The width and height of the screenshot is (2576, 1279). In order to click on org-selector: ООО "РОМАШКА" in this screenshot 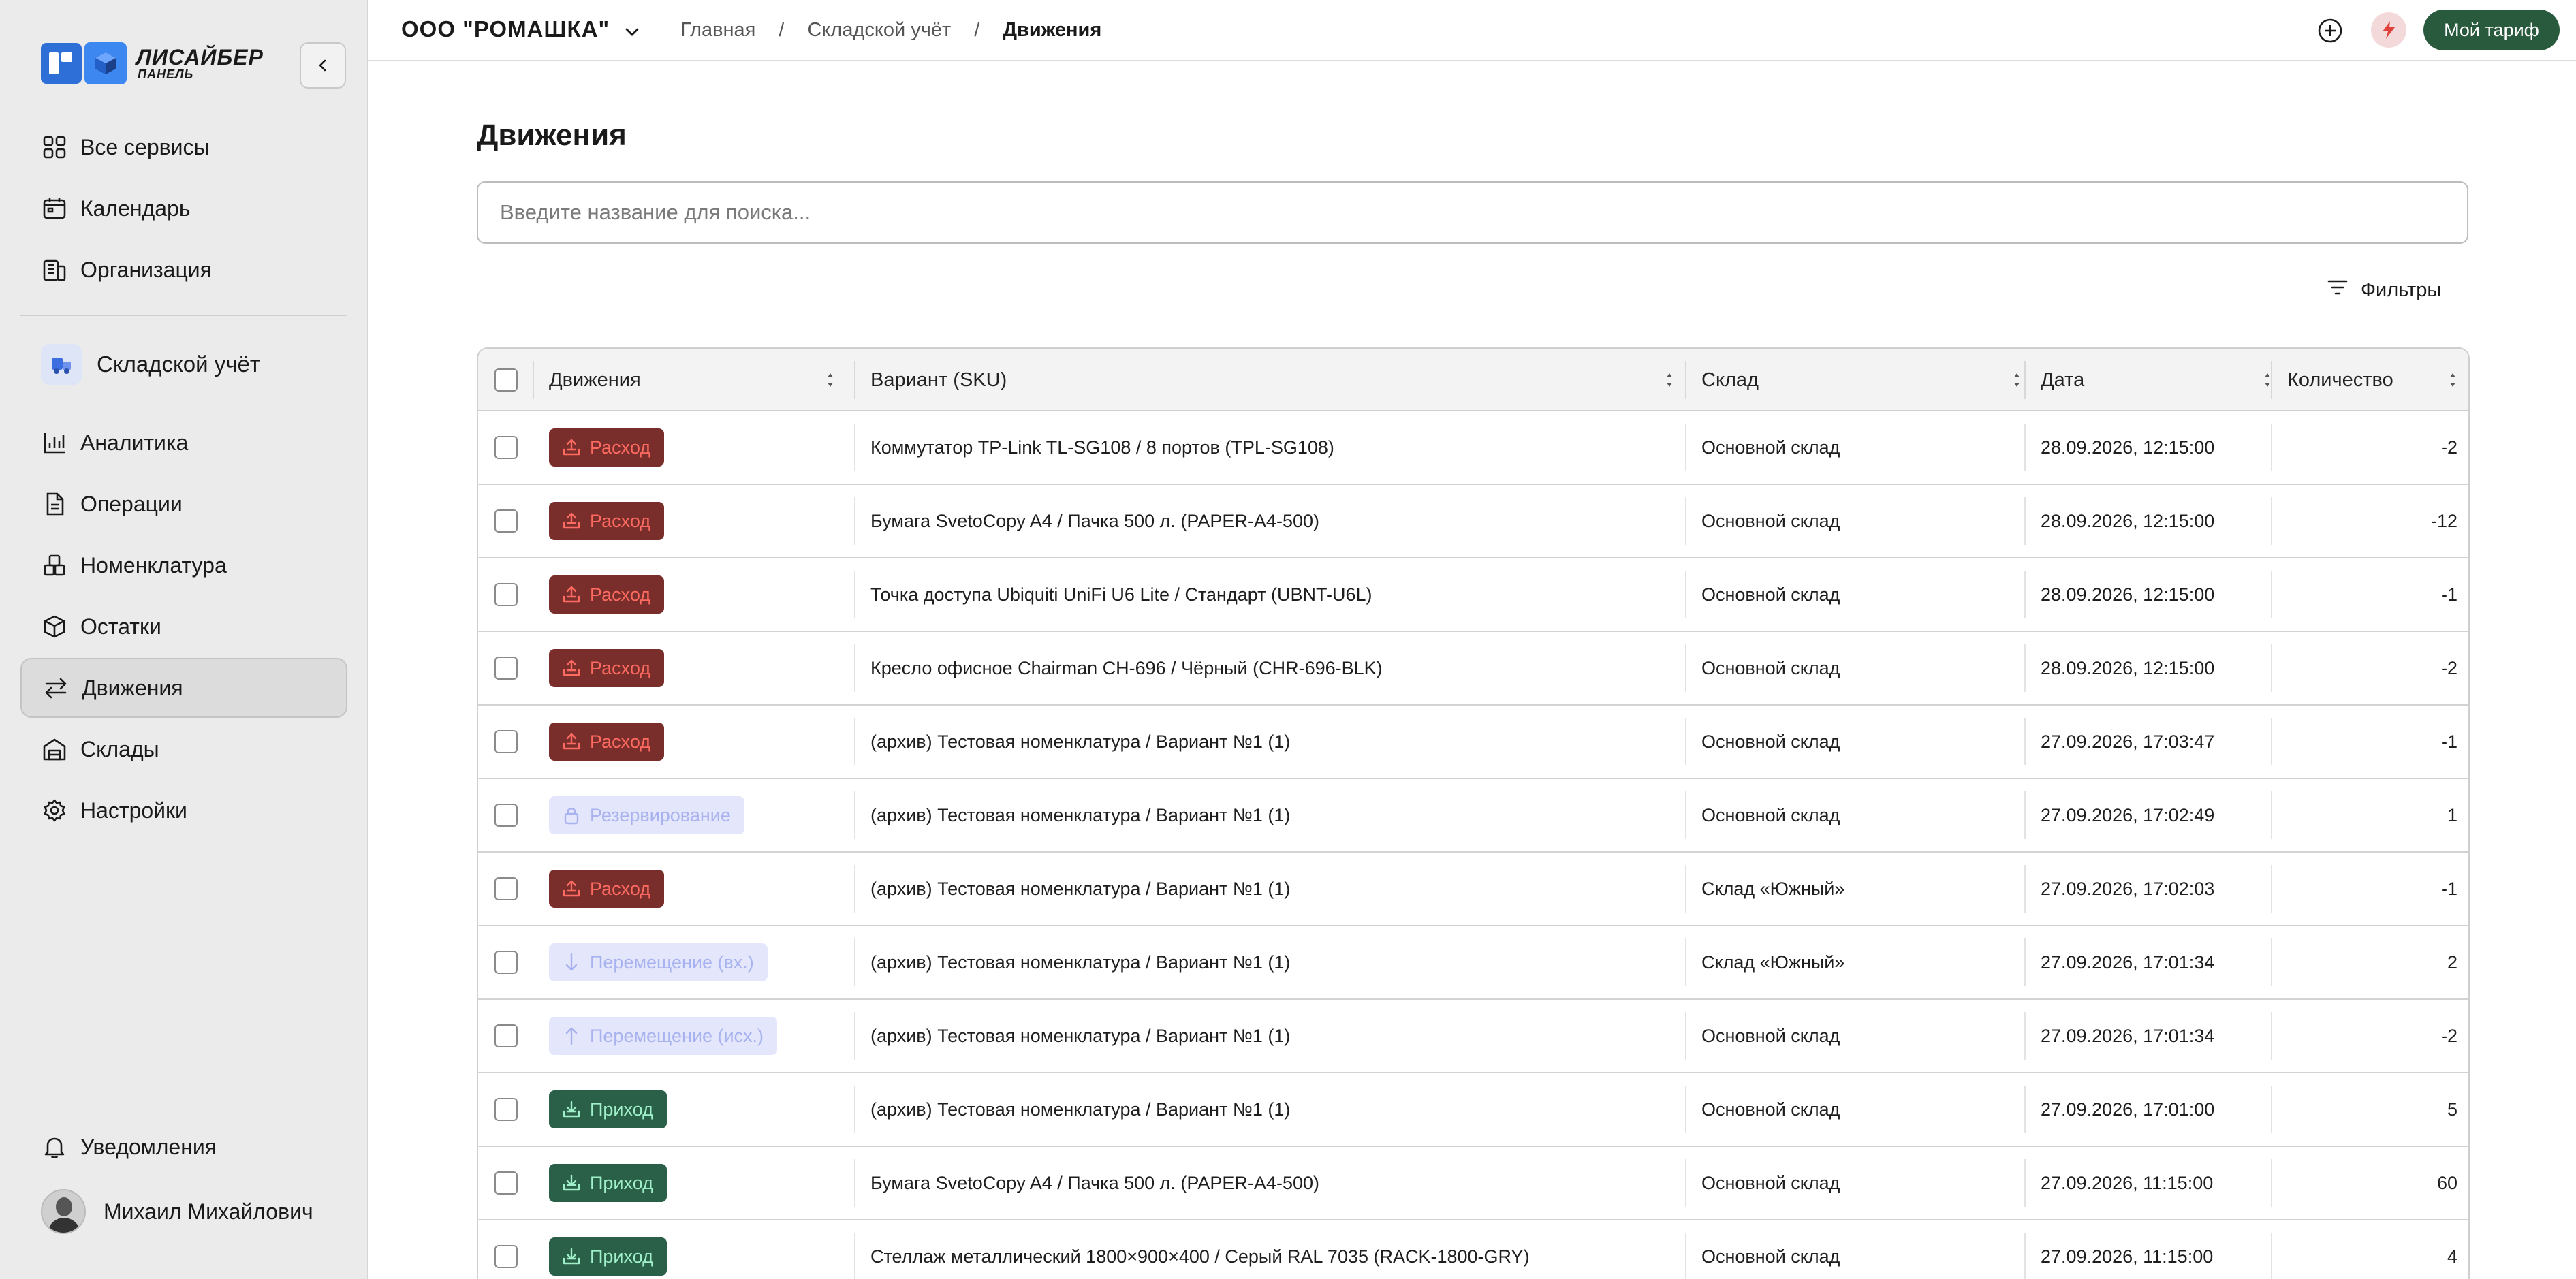, I will do `click(520, 29)`.